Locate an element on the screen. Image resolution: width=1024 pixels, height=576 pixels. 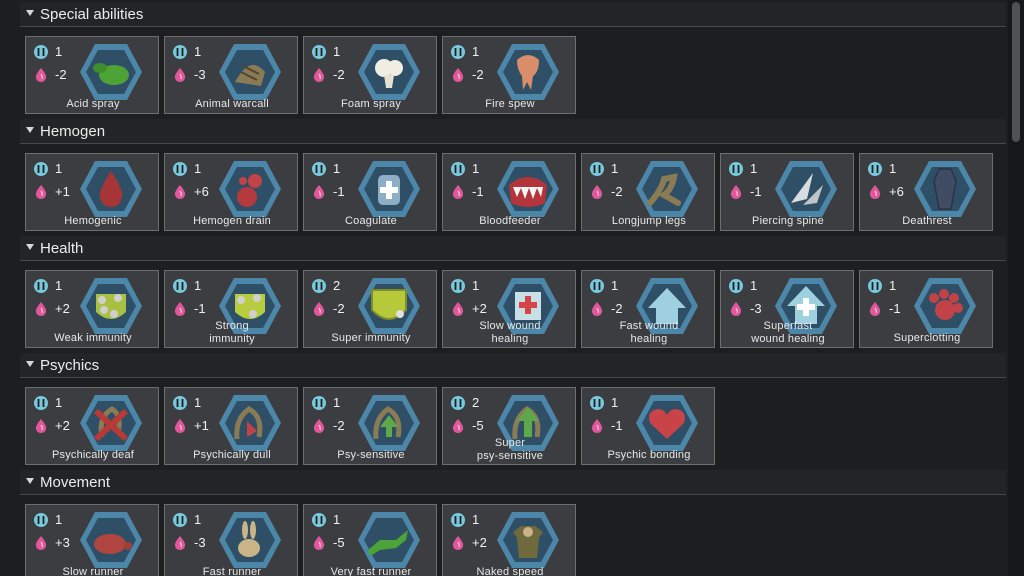
gene-card: 2 -2 Super immunity is located at coordinates (370, 309).